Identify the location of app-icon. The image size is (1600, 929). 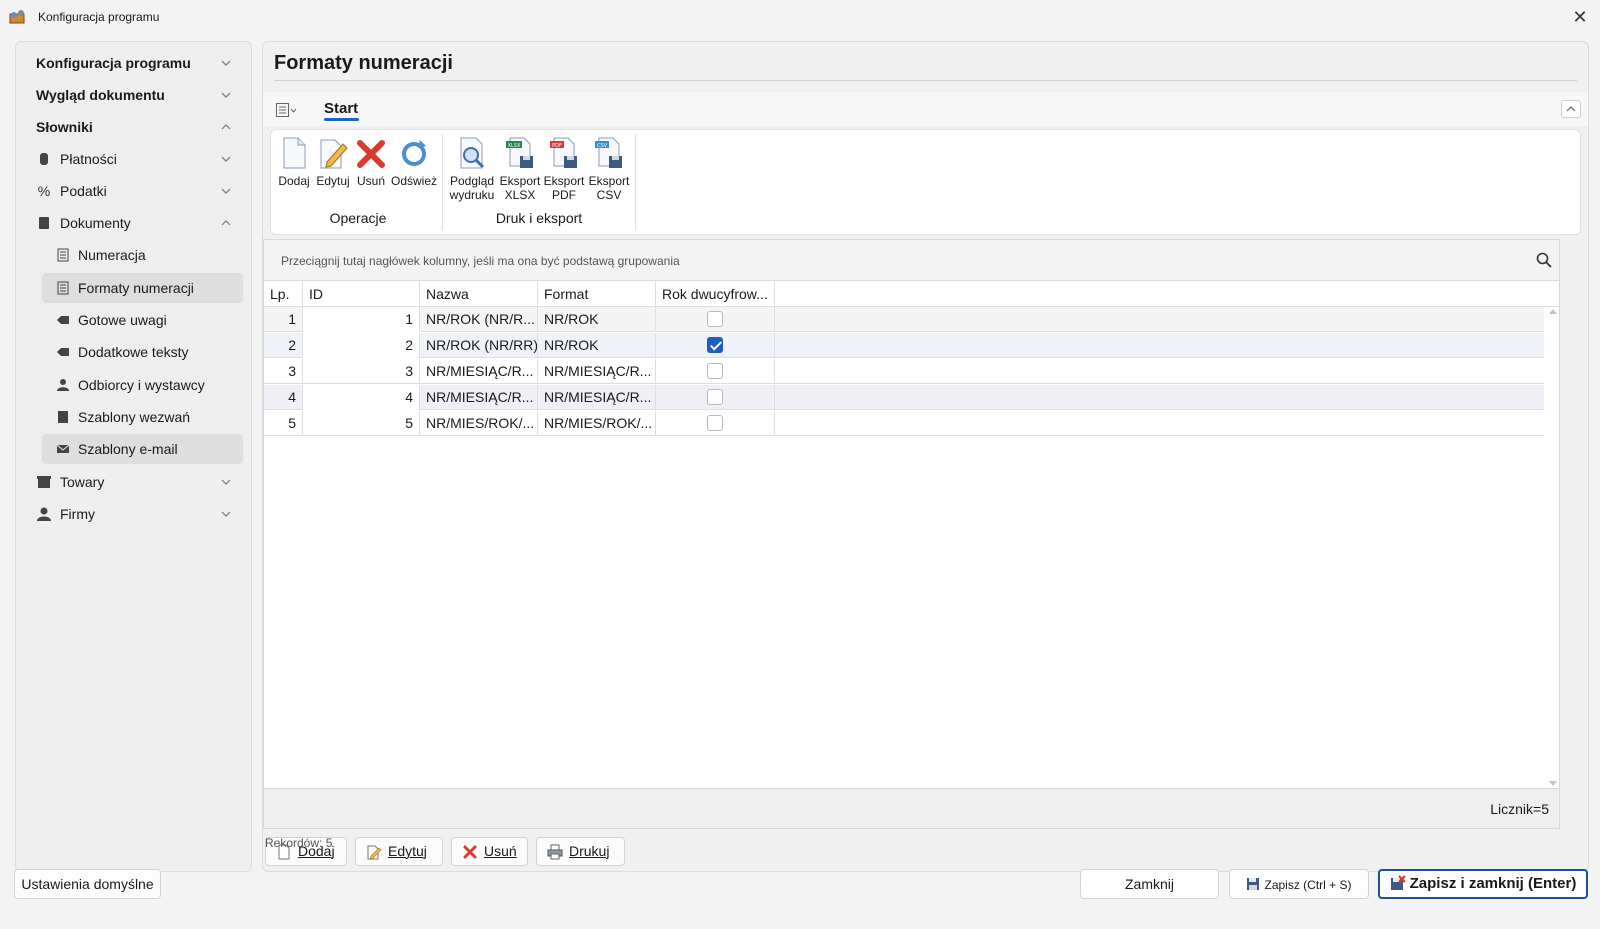
(17, 17).